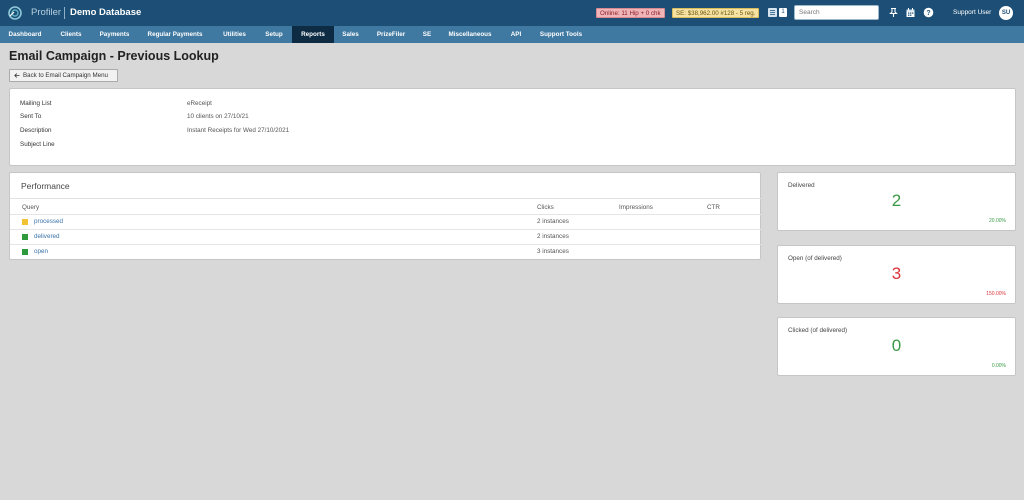 The image size is (1024, 500). Describe the element at coordinates (470, 34) in the screenshot. I see `nav-item-miscellaneous: Miscellaneous` at that location.